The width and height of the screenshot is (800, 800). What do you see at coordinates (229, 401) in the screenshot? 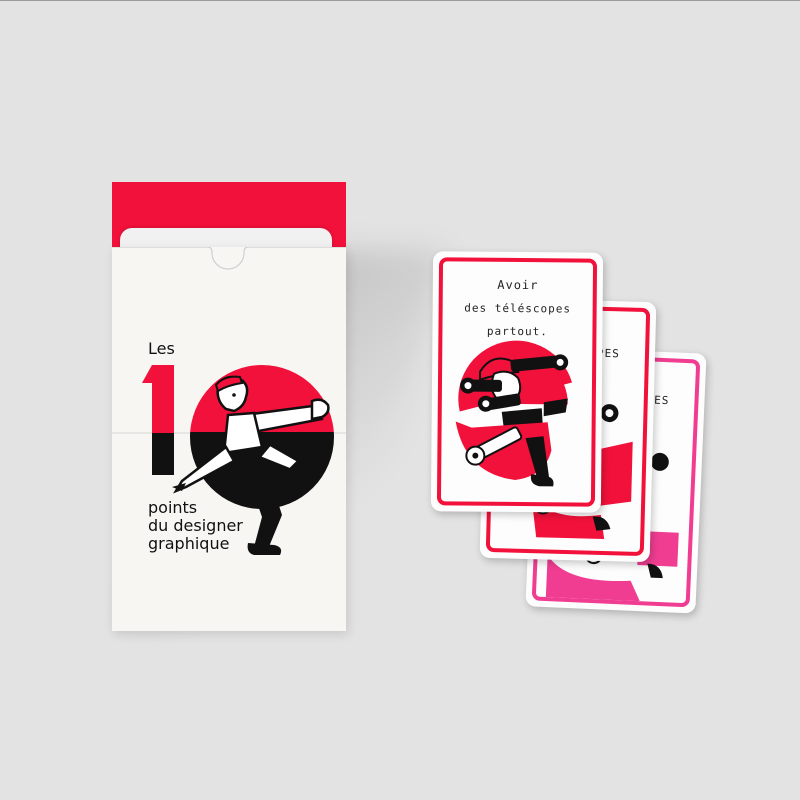
I see `box-illustration` at bounding box center [229, 401].